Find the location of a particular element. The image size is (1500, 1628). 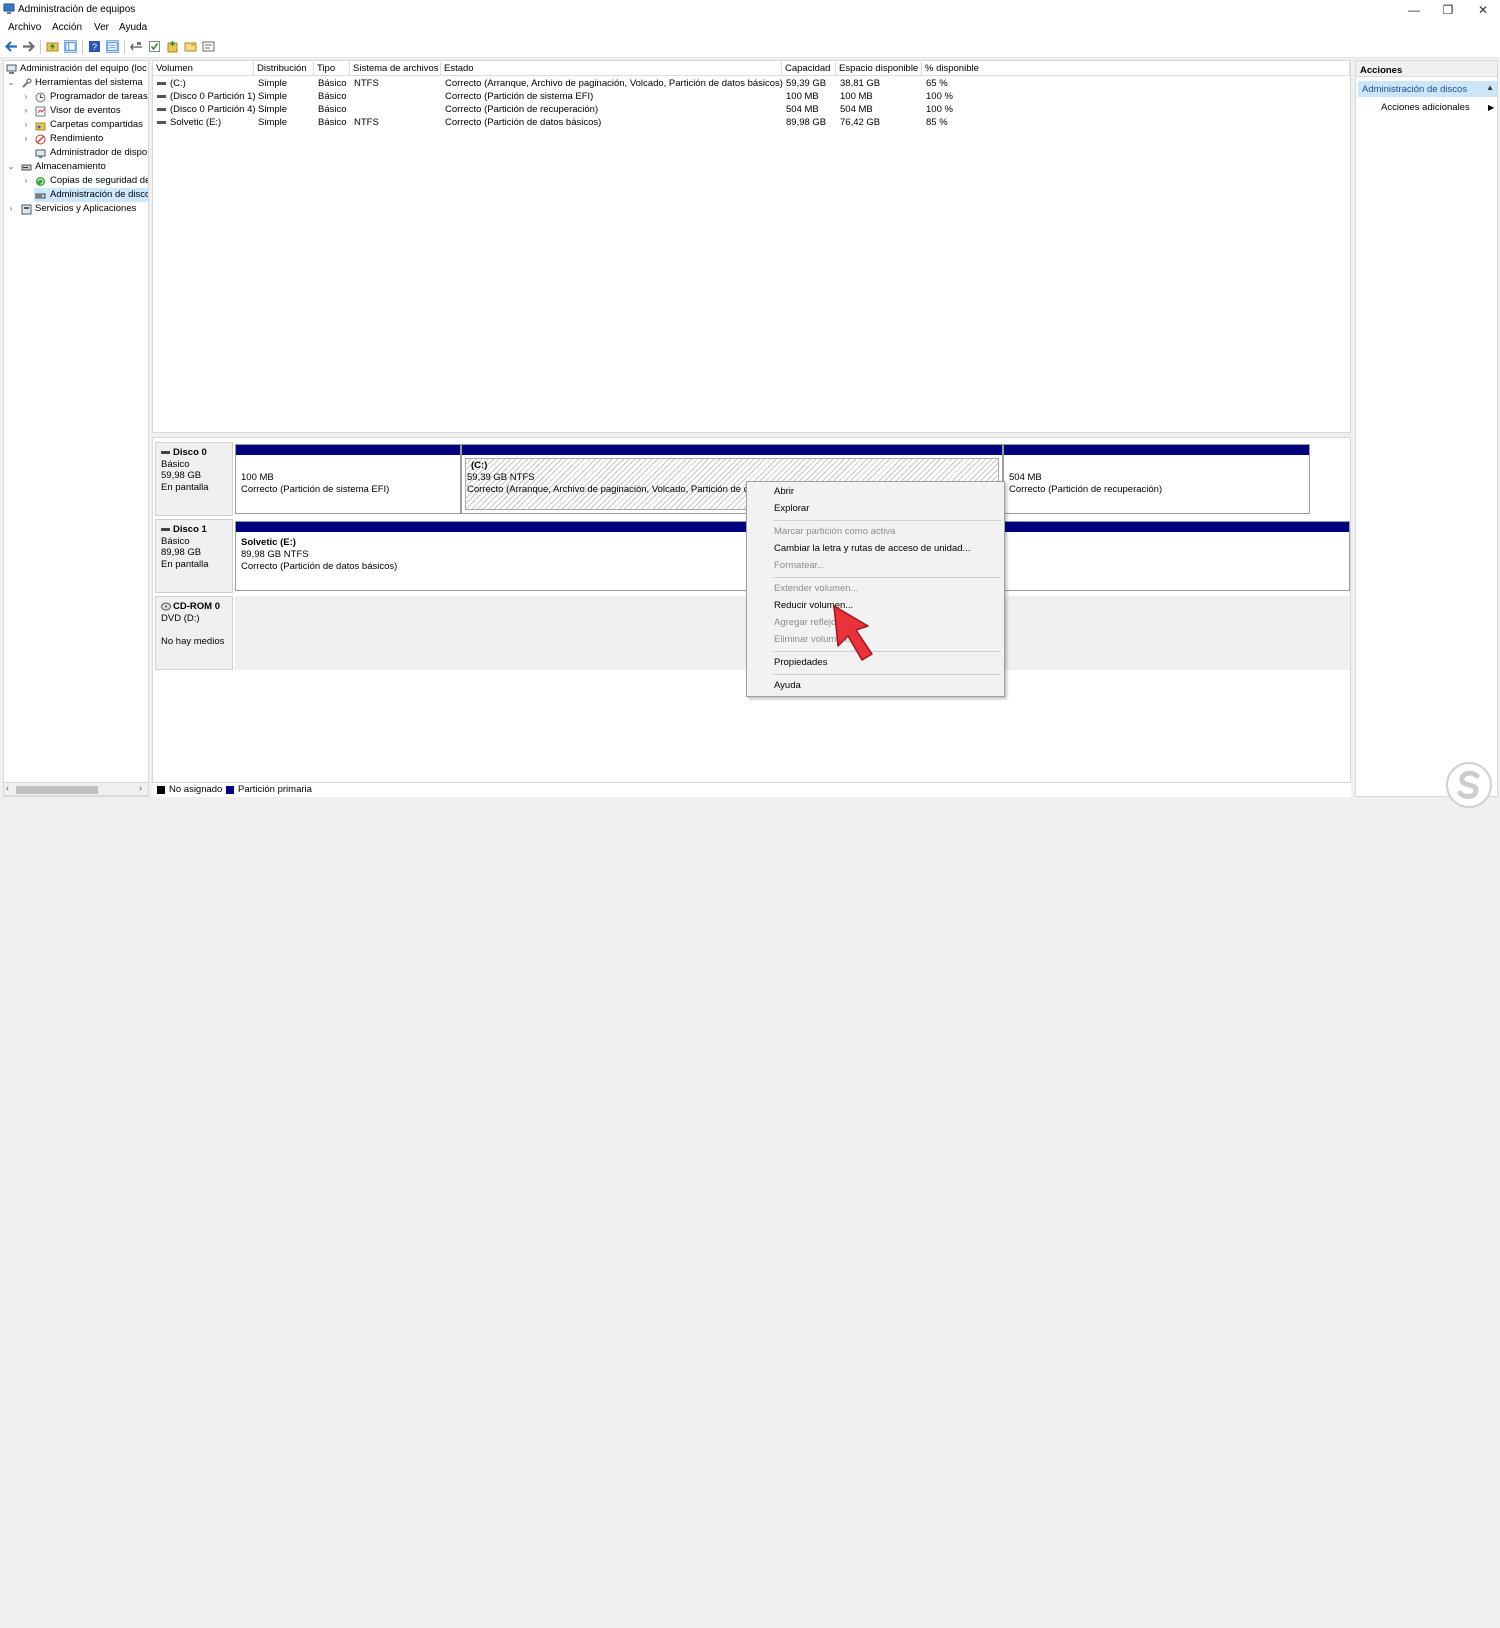

disk-0-header: Disco 0 Básico 59,98 GB En pantalla is located at coordinates (194, 479).